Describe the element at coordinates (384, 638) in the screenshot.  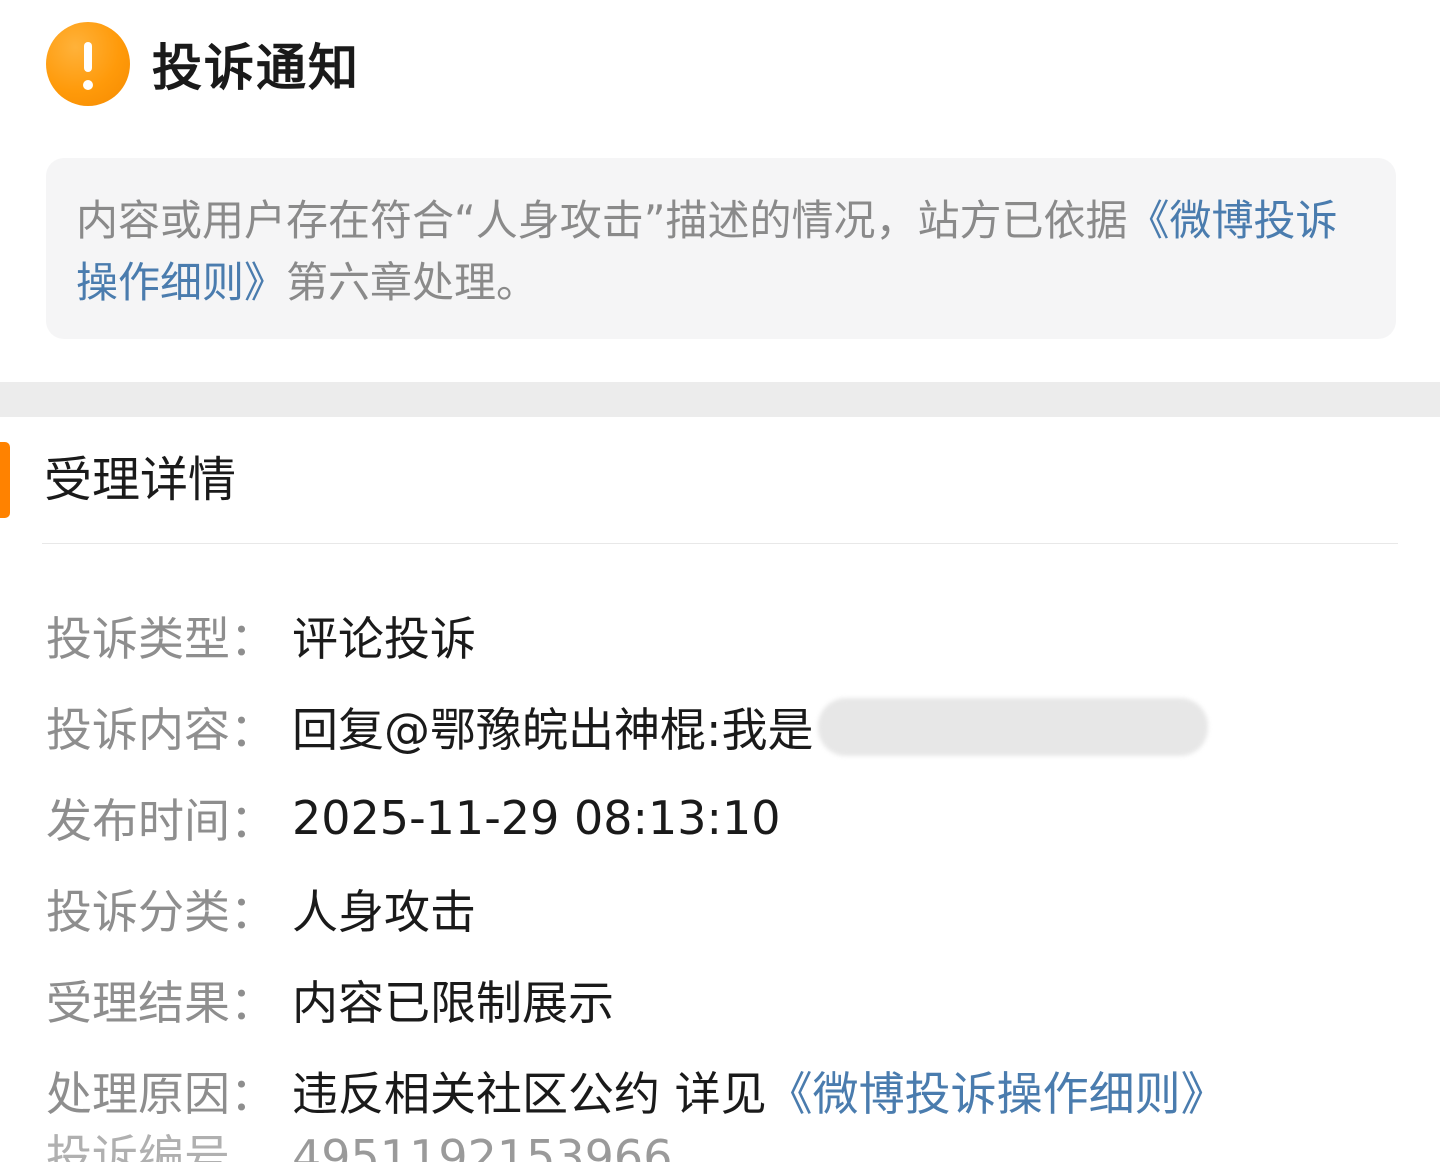
I see `detail-value: 评论投诉` at that location.